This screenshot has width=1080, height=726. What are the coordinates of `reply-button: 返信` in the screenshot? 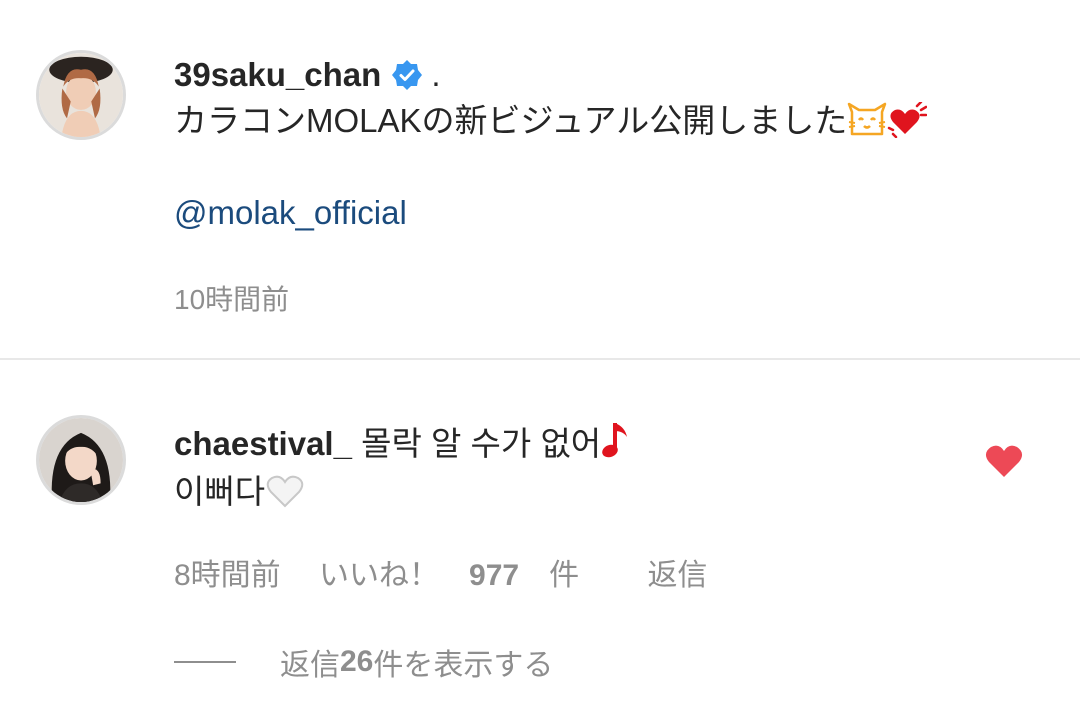 It's located at (677, 575).